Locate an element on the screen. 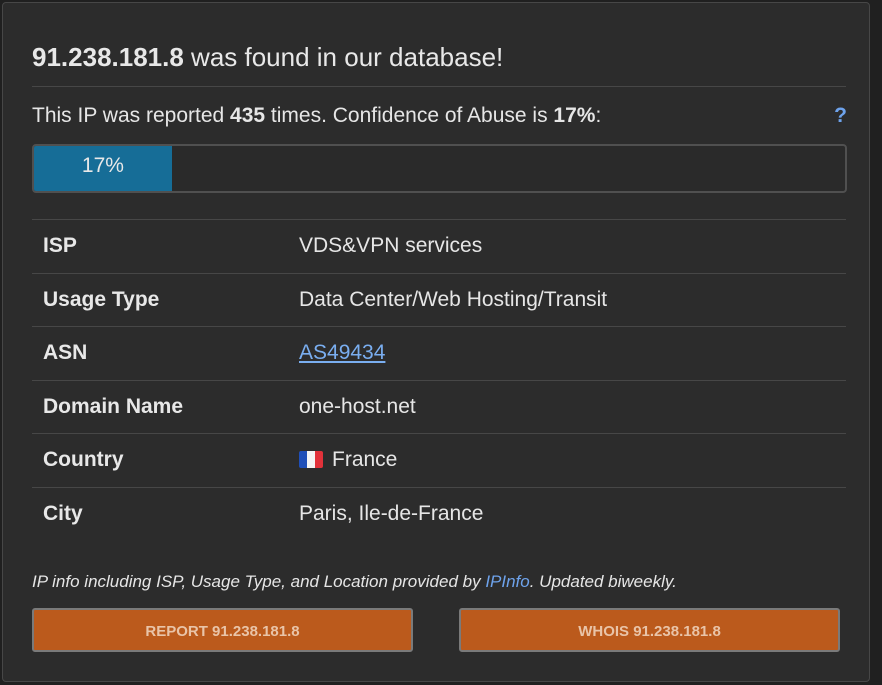  table-row-domain: Domain Name one-host.net is located at coordinates (439, 407).